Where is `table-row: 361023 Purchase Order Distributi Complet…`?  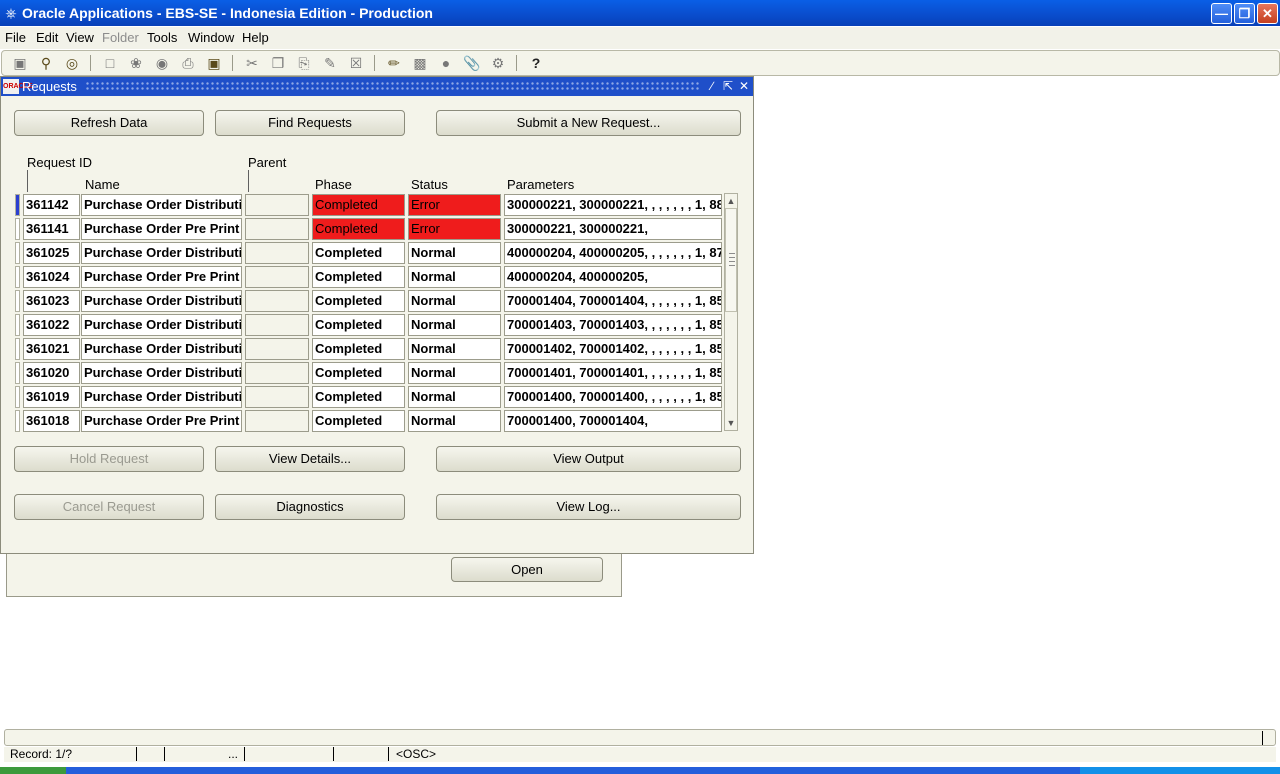
table-row: 361023 Purchase Order Distributi Complet… is located at coordinates (370, 301).